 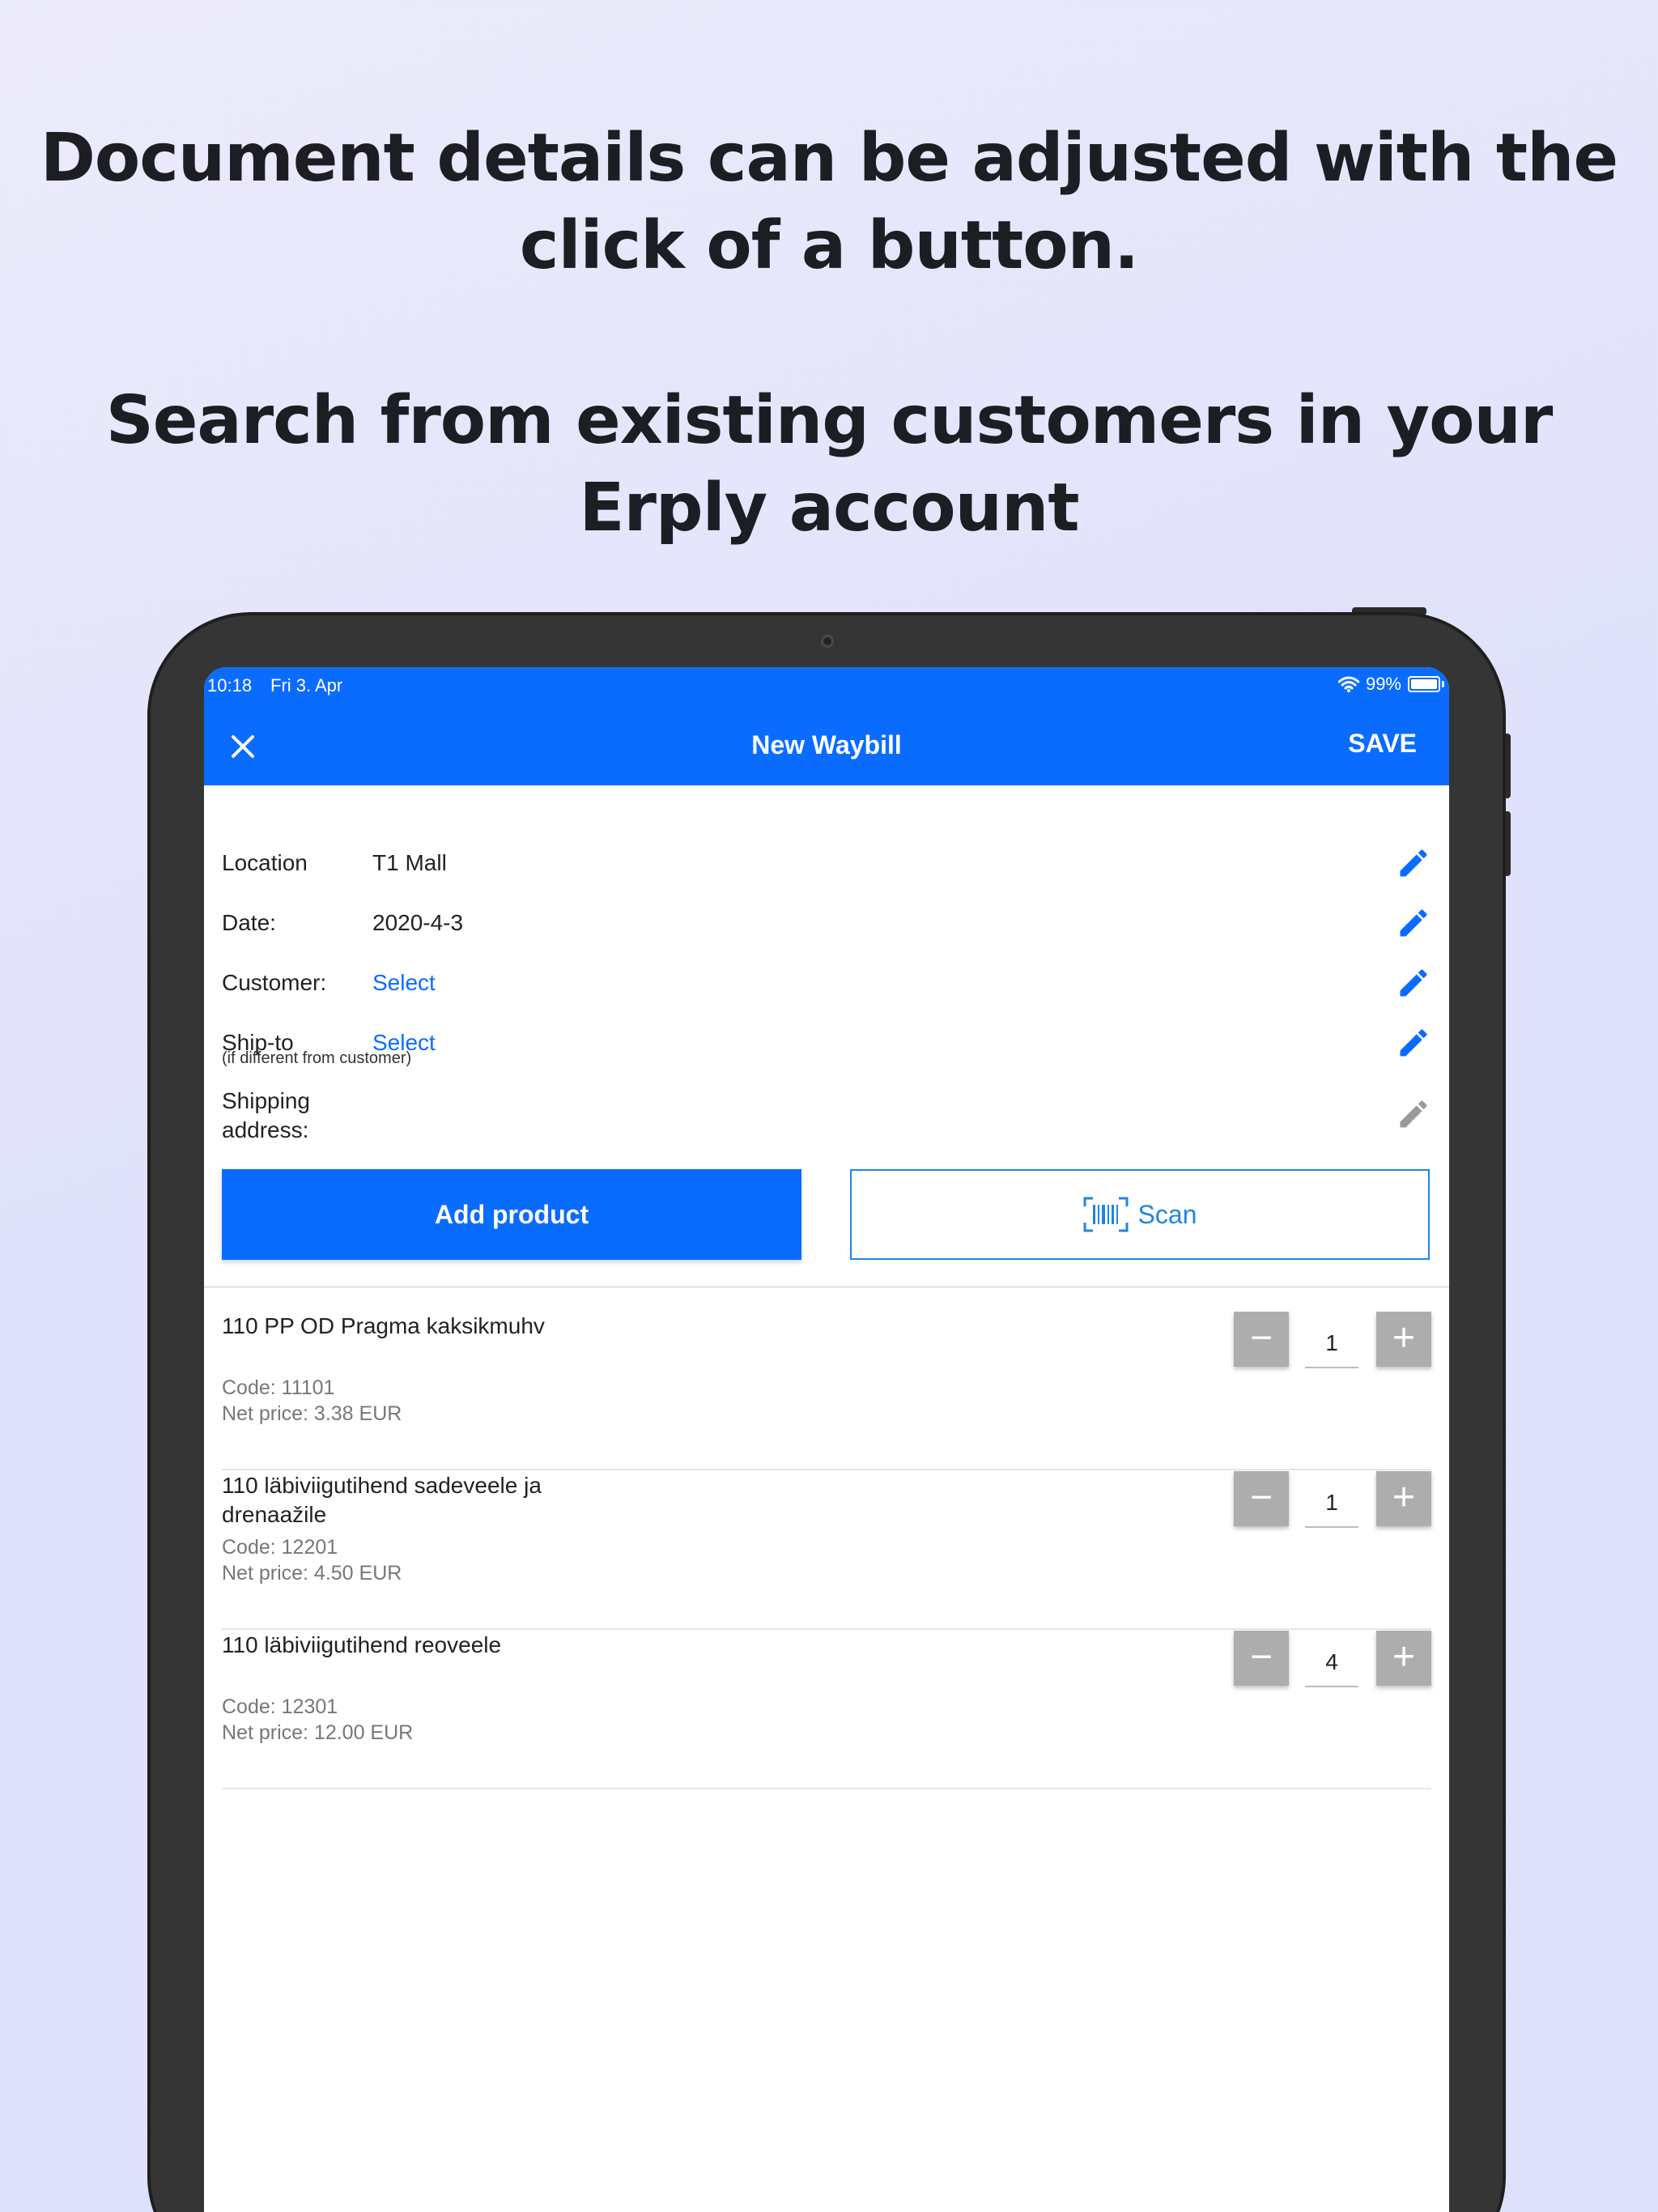 I want to click on status-date: Fri 3. Apr, so click(x=306, y=686).